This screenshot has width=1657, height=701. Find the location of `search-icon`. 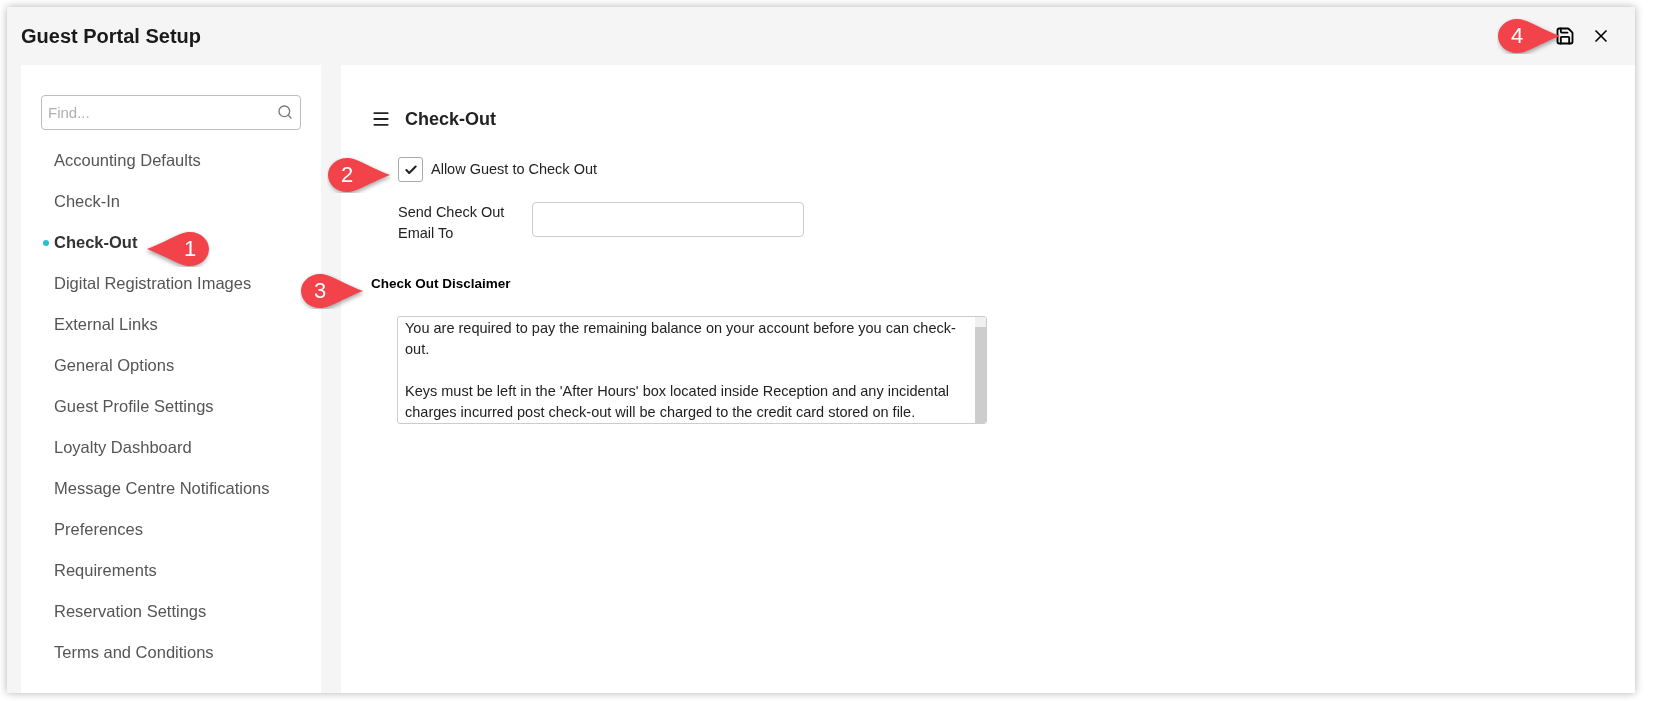

search-icon is located at coordinates (285, 112).